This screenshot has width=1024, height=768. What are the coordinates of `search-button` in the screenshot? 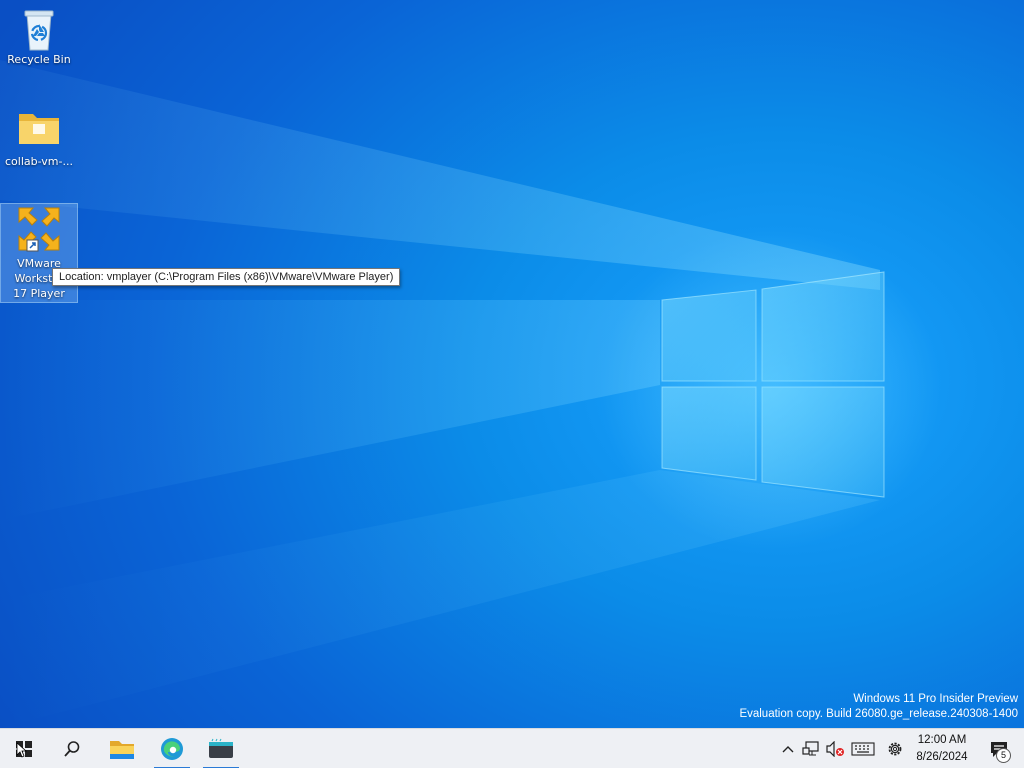 It's located at (72, 748).